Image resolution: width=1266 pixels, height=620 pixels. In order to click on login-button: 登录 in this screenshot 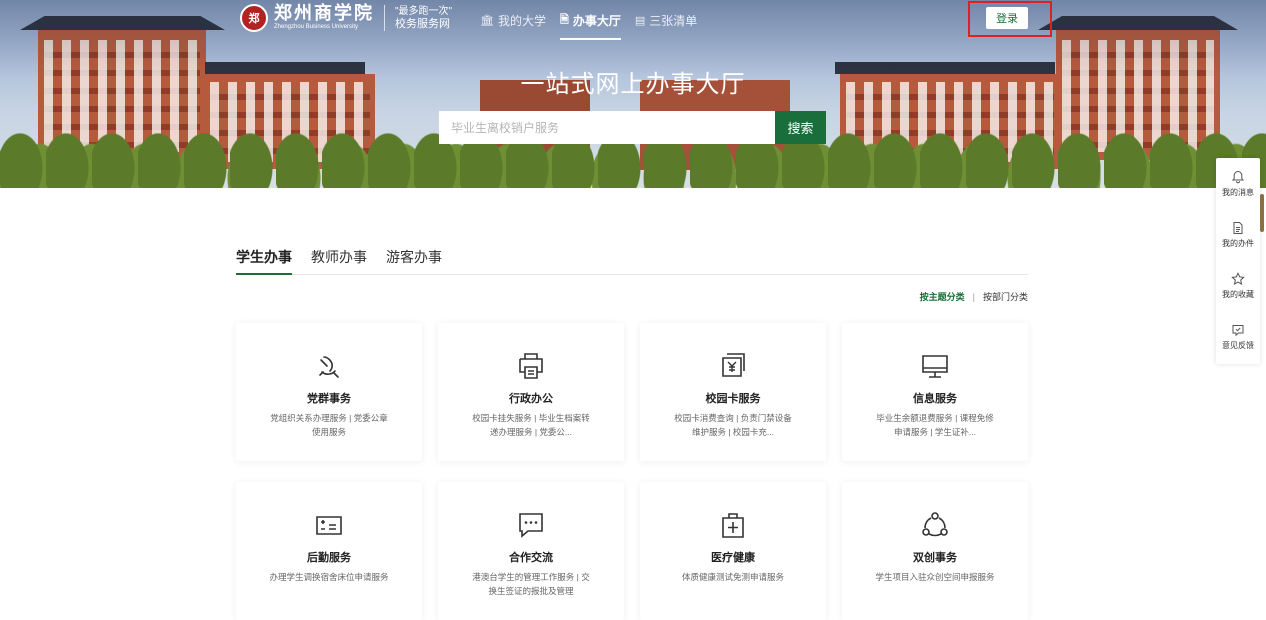, I will do `click(1007, 18)`.